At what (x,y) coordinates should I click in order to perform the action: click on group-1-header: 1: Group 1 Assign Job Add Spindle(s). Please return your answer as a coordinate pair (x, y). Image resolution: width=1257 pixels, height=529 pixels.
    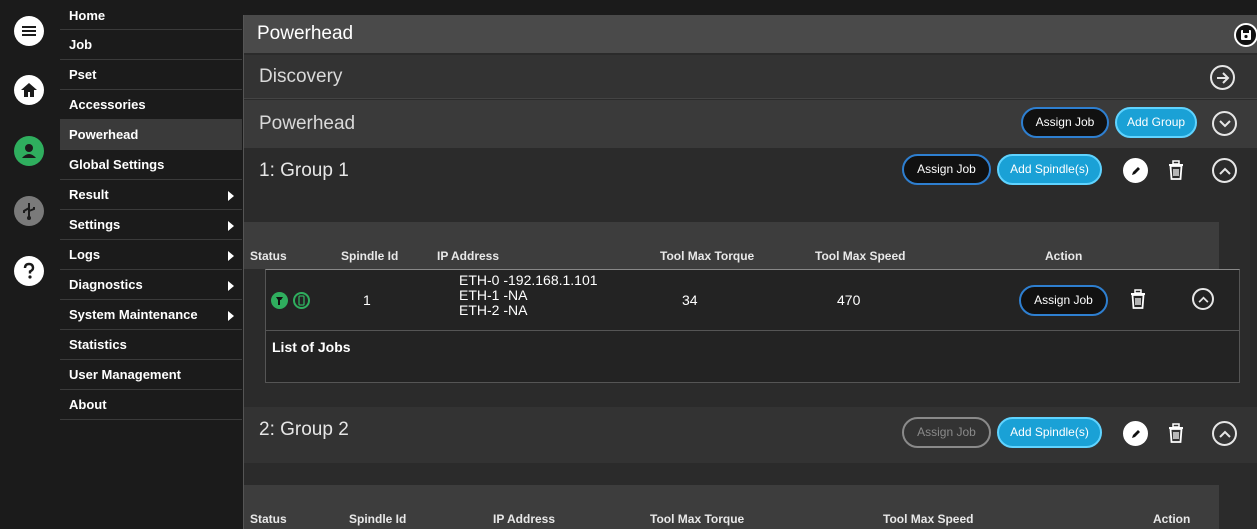
    Looking at the image, I should click on (750, 176).